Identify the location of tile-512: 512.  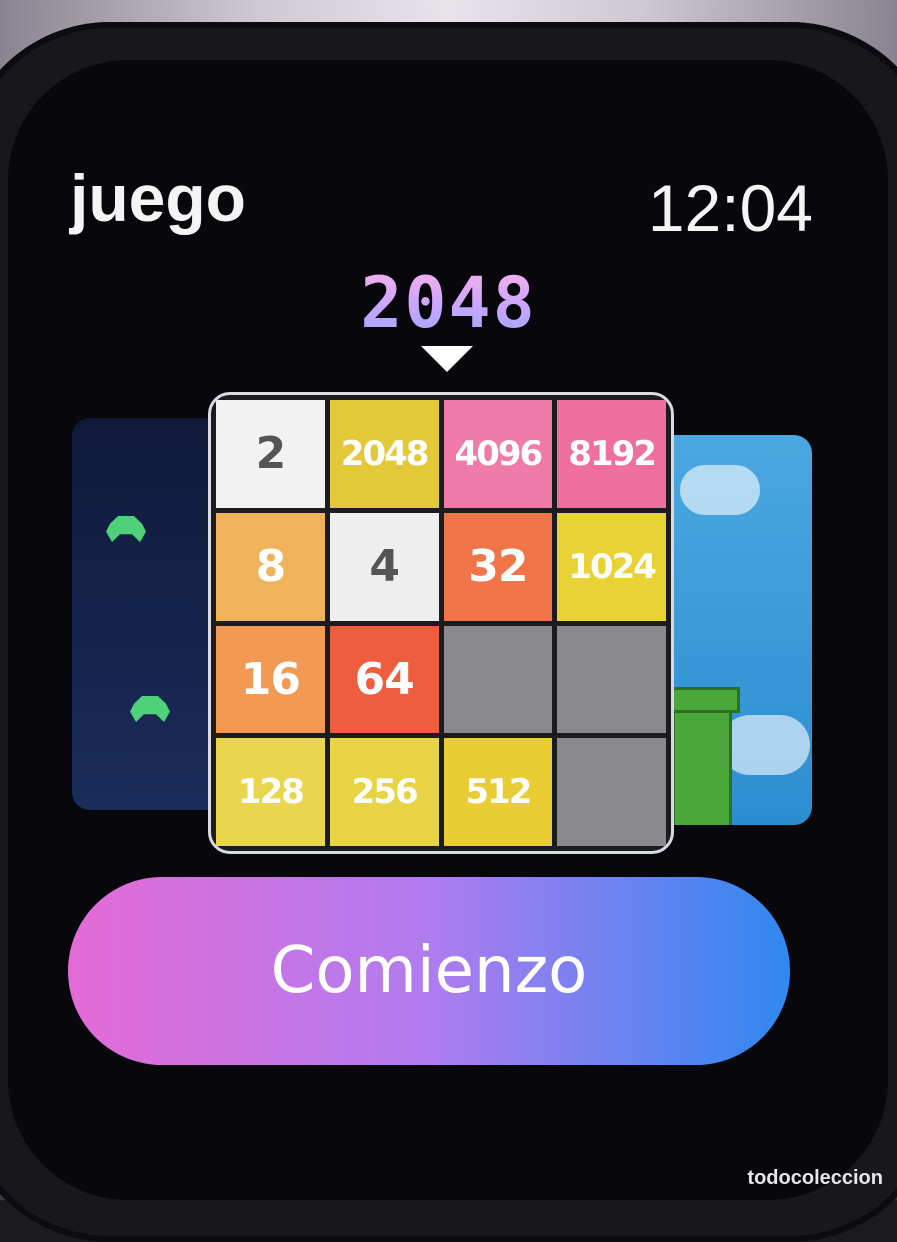
(498, 792).